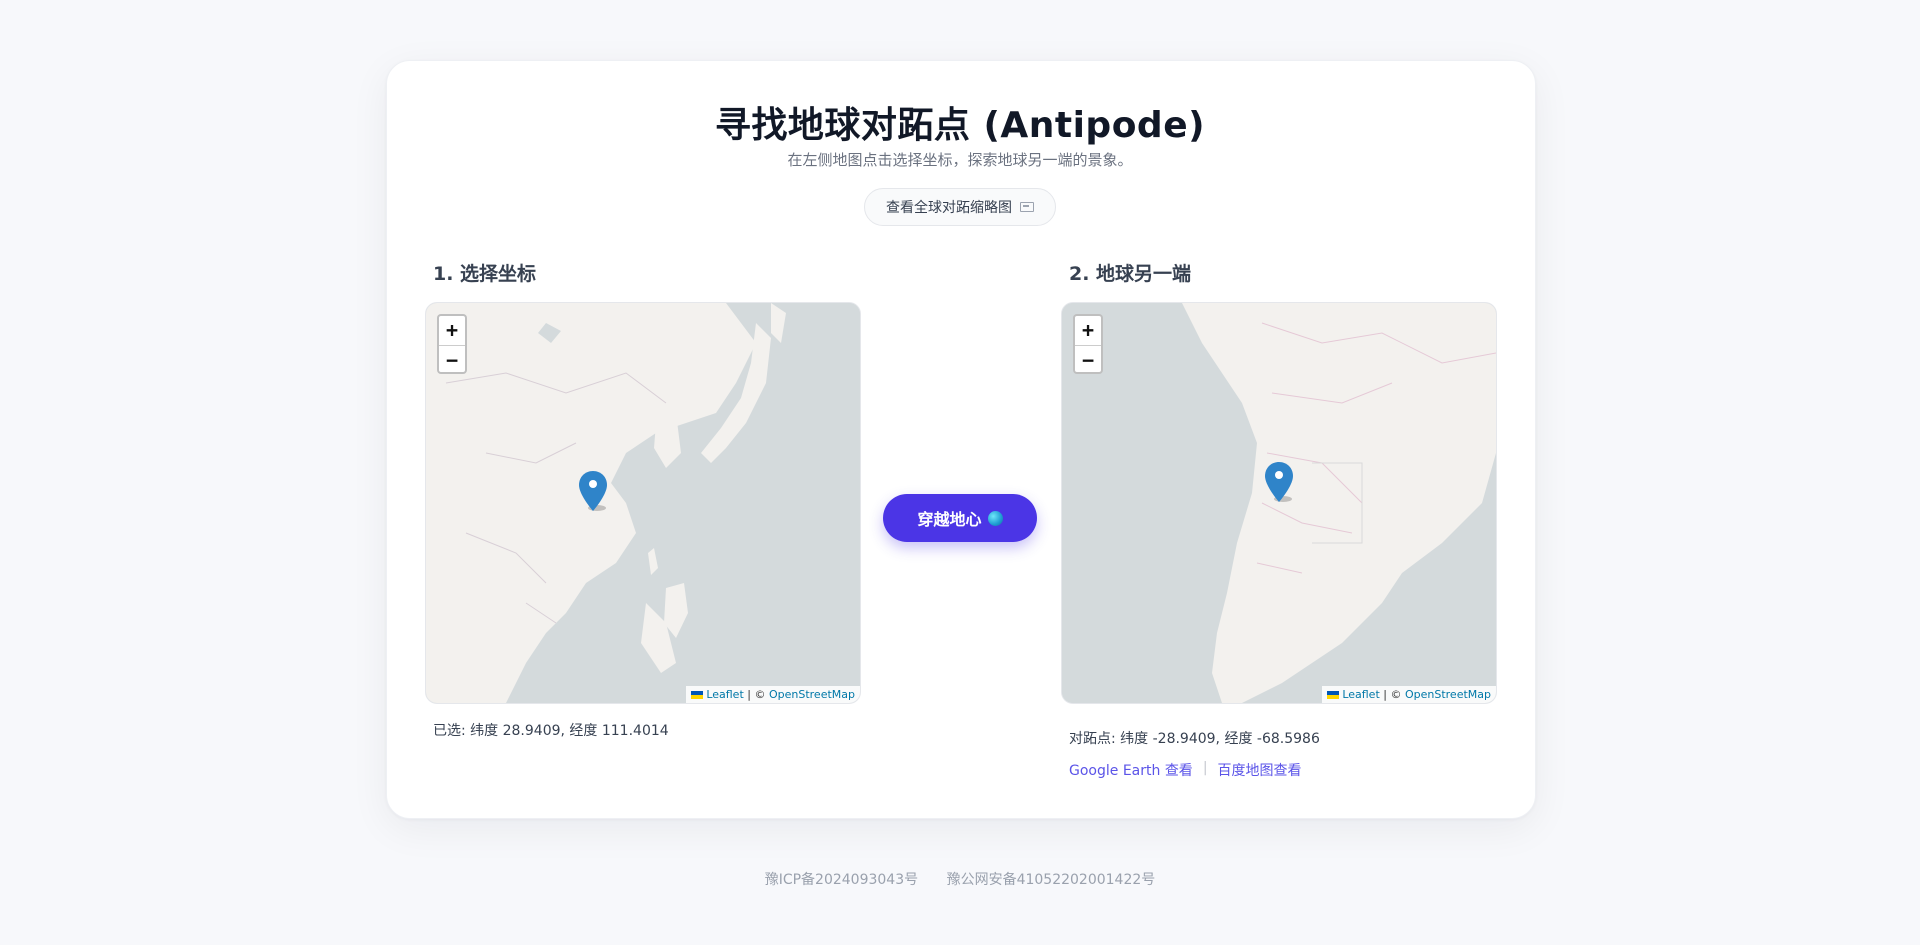 This screenshot has width=1920, height=945. I want to click on go-button-label: 穿越地心, so click(949, 519).